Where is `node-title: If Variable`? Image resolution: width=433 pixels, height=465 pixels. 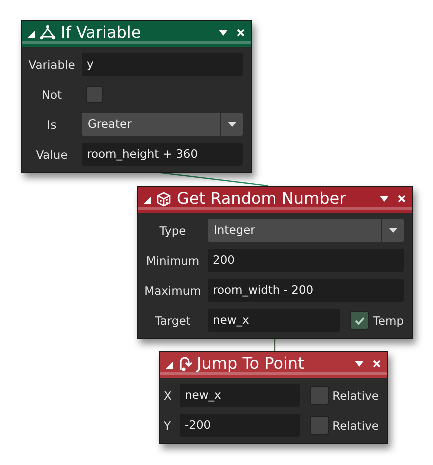
node-title: If Variable is located at coordinates (101, 32).